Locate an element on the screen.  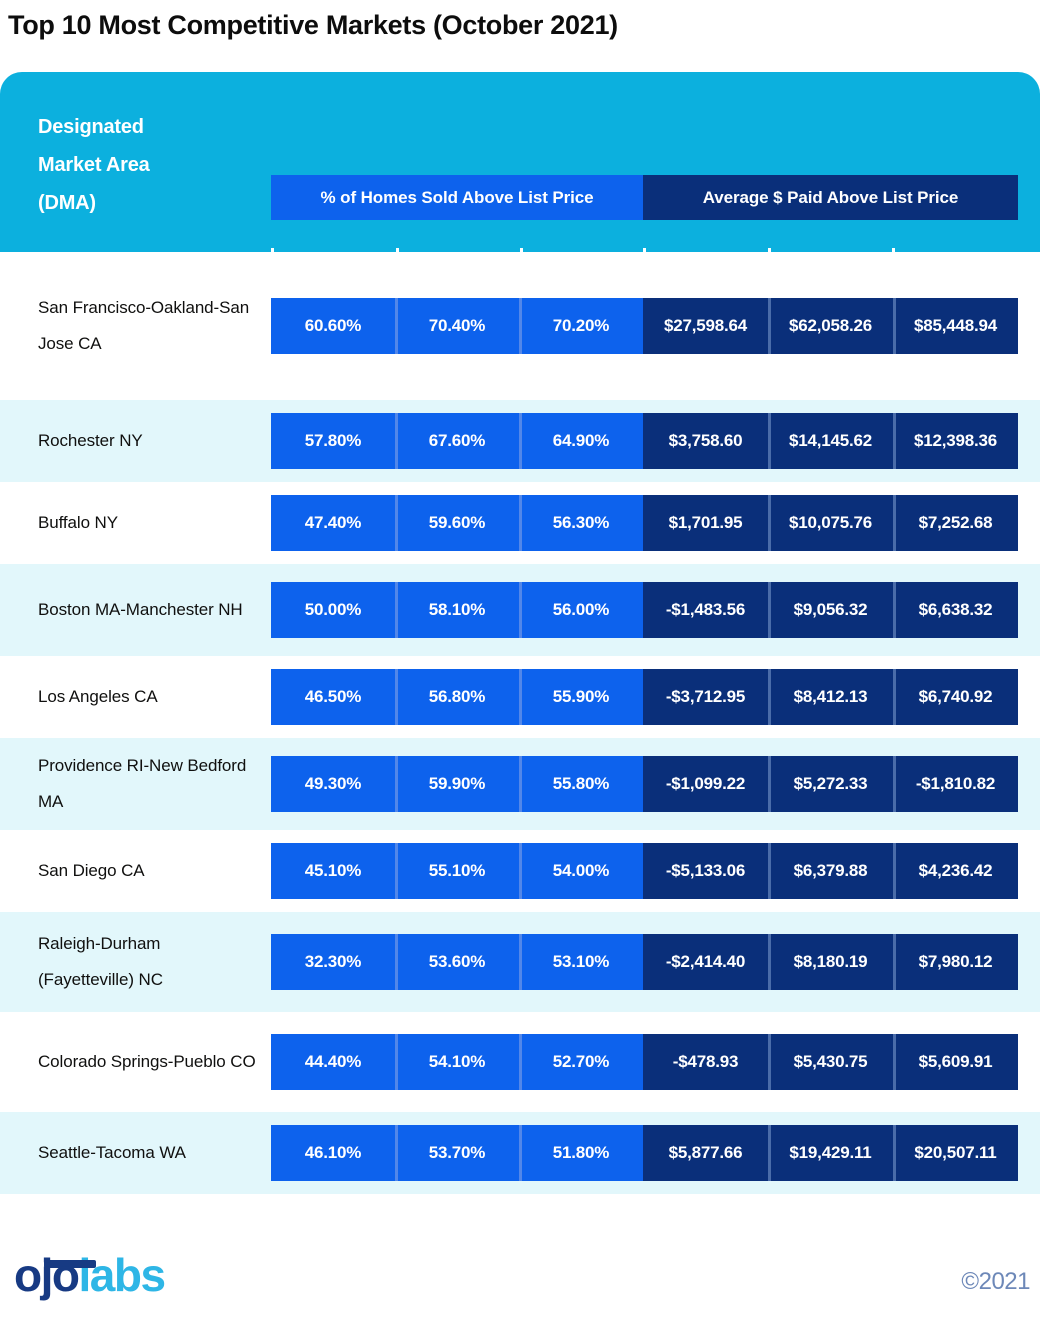
copyright-text: ©2021 is located at coordinates (995, 1281).